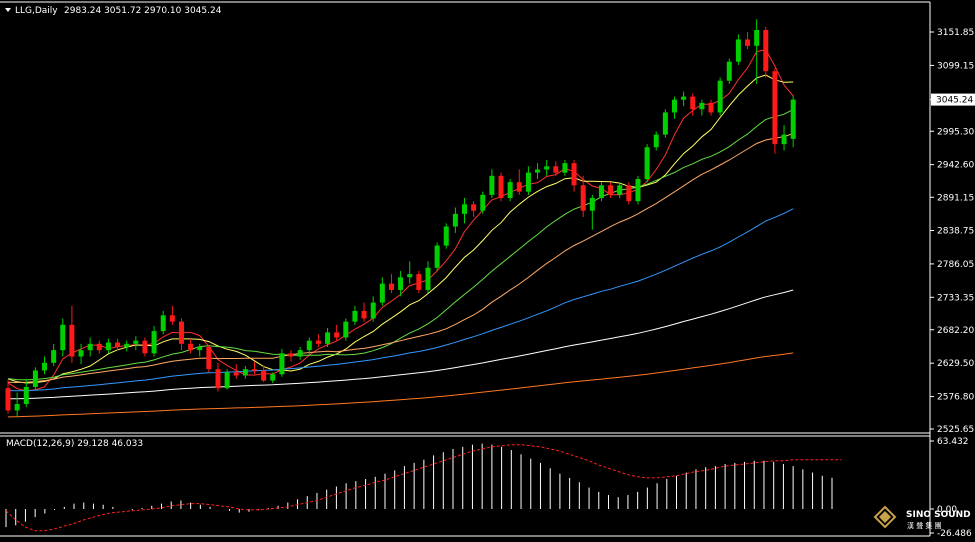  What do you see at coordinates (955, 198) in the screenshot?
I see `price-tick-label: 2891.15` at bounding box center [955, 198].